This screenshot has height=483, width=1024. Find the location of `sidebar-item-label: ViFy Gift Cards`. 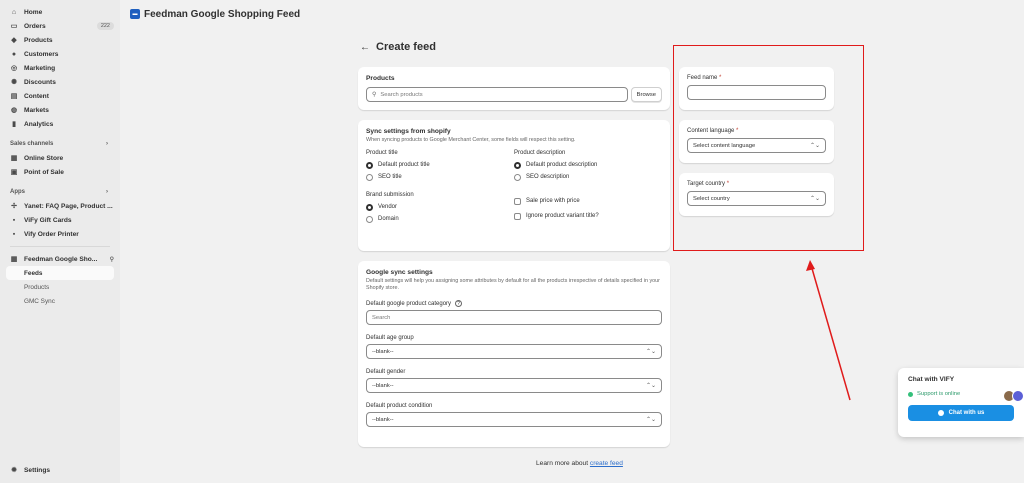

sidebar-item-label: ViFy Gift Cards is located at coordinates (48, 220).